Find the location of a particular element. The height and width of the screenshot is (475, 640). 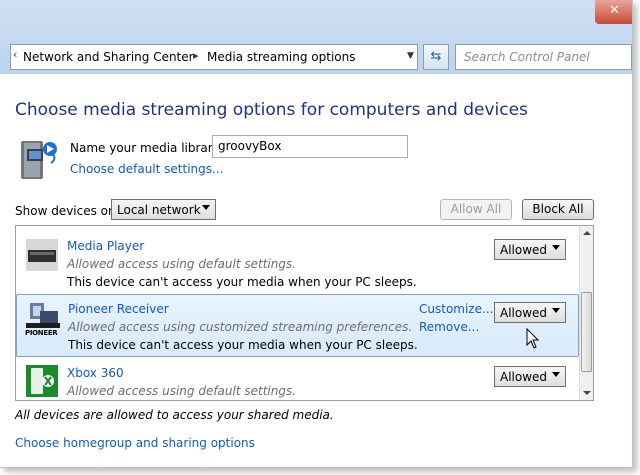

close-window-button is located at coordinates (613, 12).